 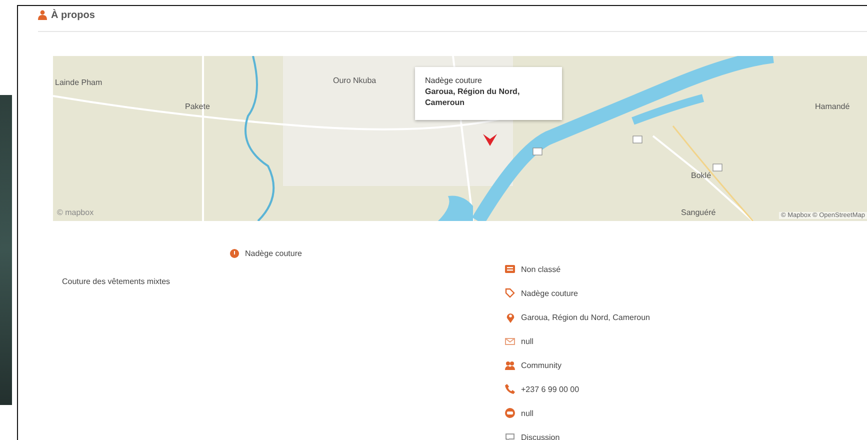 What do you see at coordinates (549, 293) in the screenshot?
I see `detail-text: Nadège couture` at bounding box center [549, 293].